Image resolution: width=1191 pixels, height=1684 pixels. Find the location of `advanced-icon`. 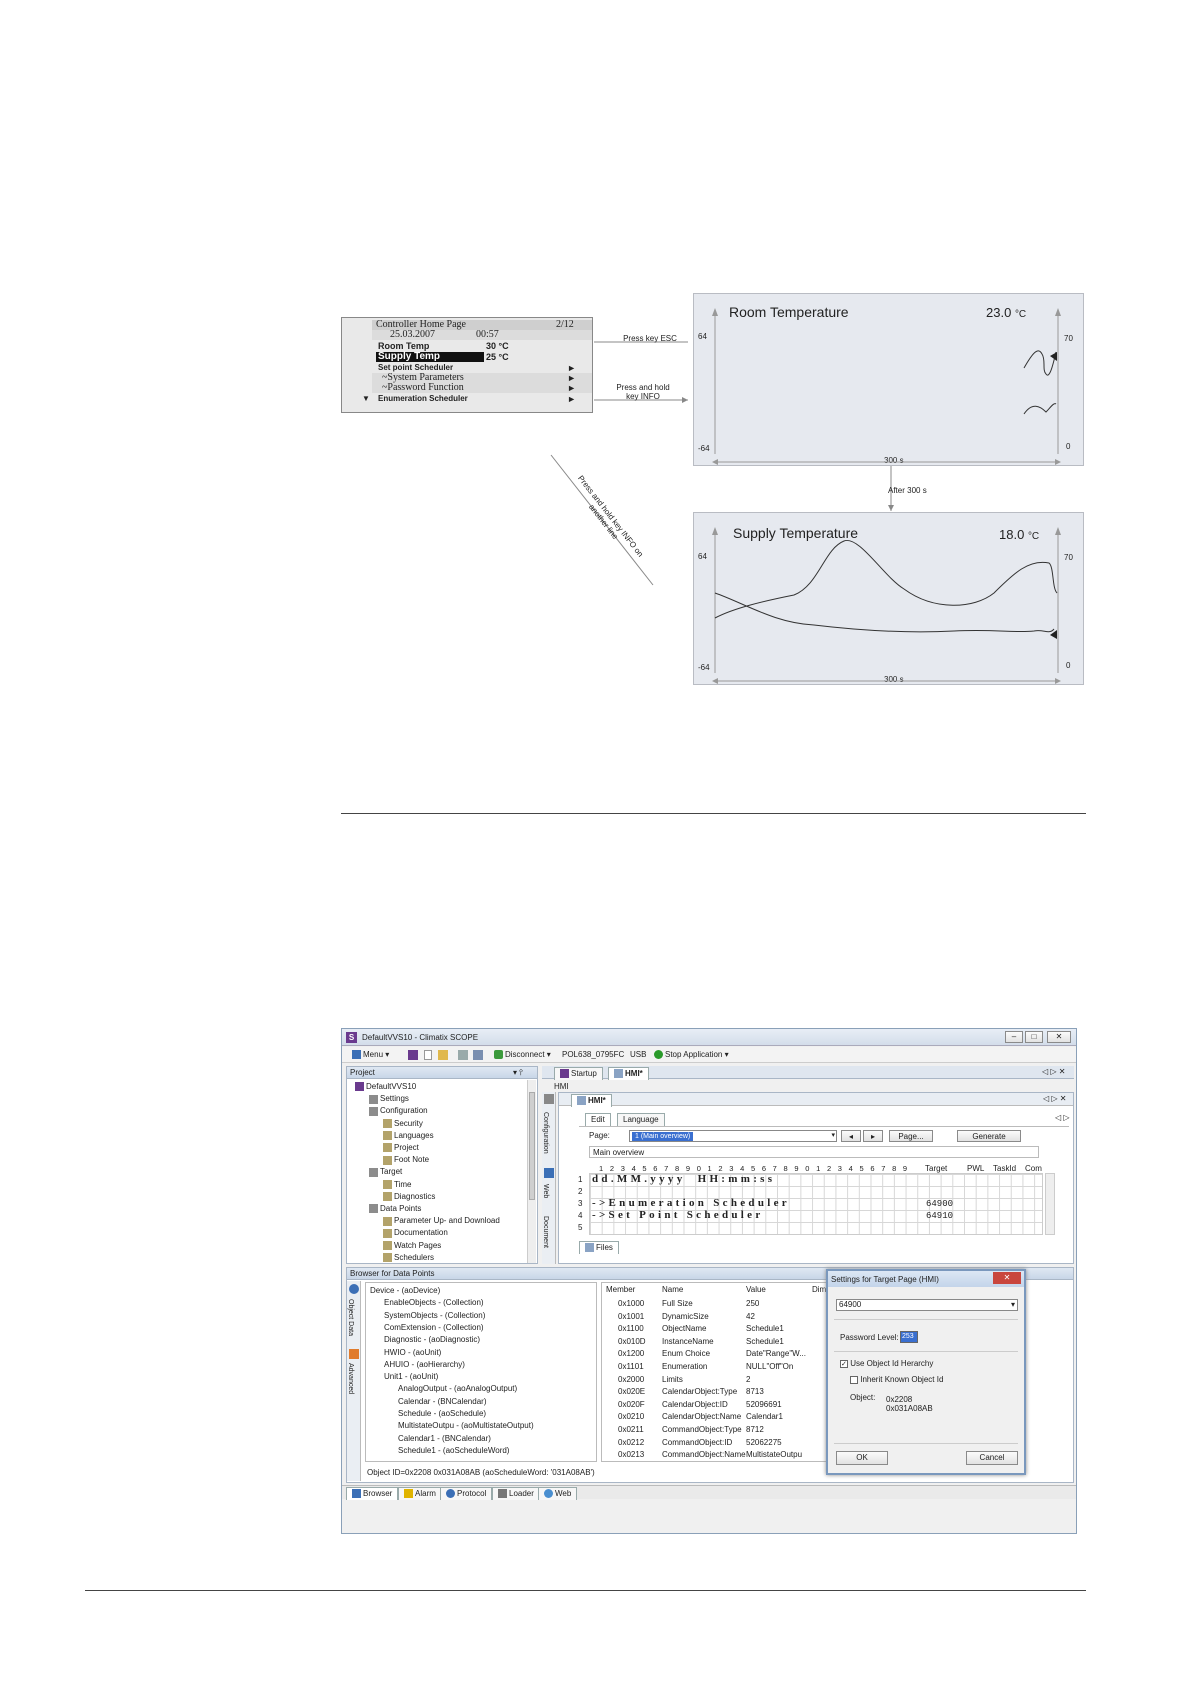

advanced-icon is located at coordinates (354, 1354).